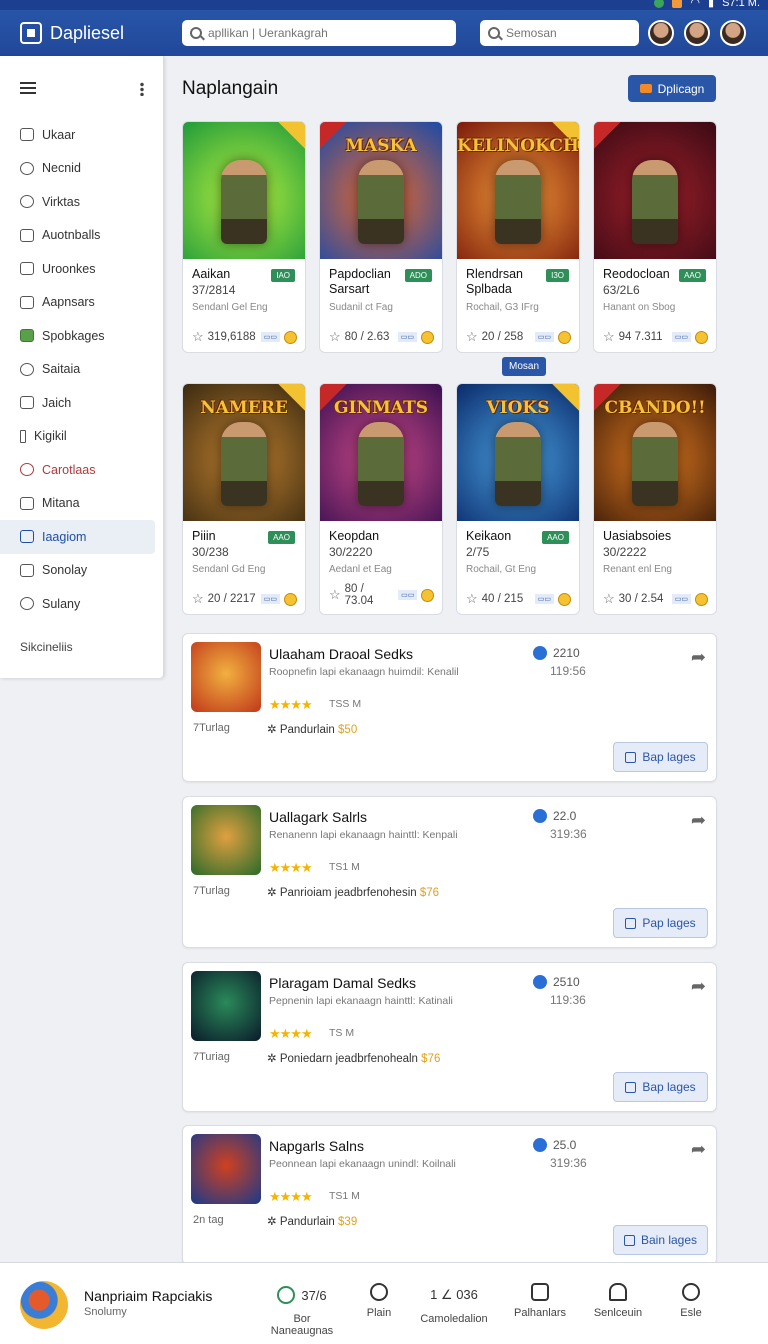 The height and width of the screenshot is (1344, 768). Describe the element at coordinates (231, 337) in the screenshot. I see `game-rating: 319,6188` at that location.